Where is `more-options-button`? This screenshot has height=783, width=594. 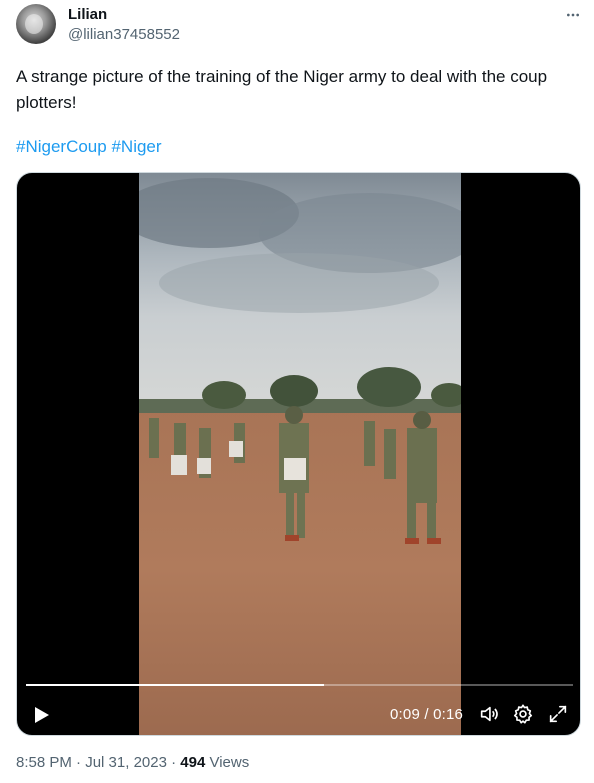 more-options-button is located at coordinates (573, 15).